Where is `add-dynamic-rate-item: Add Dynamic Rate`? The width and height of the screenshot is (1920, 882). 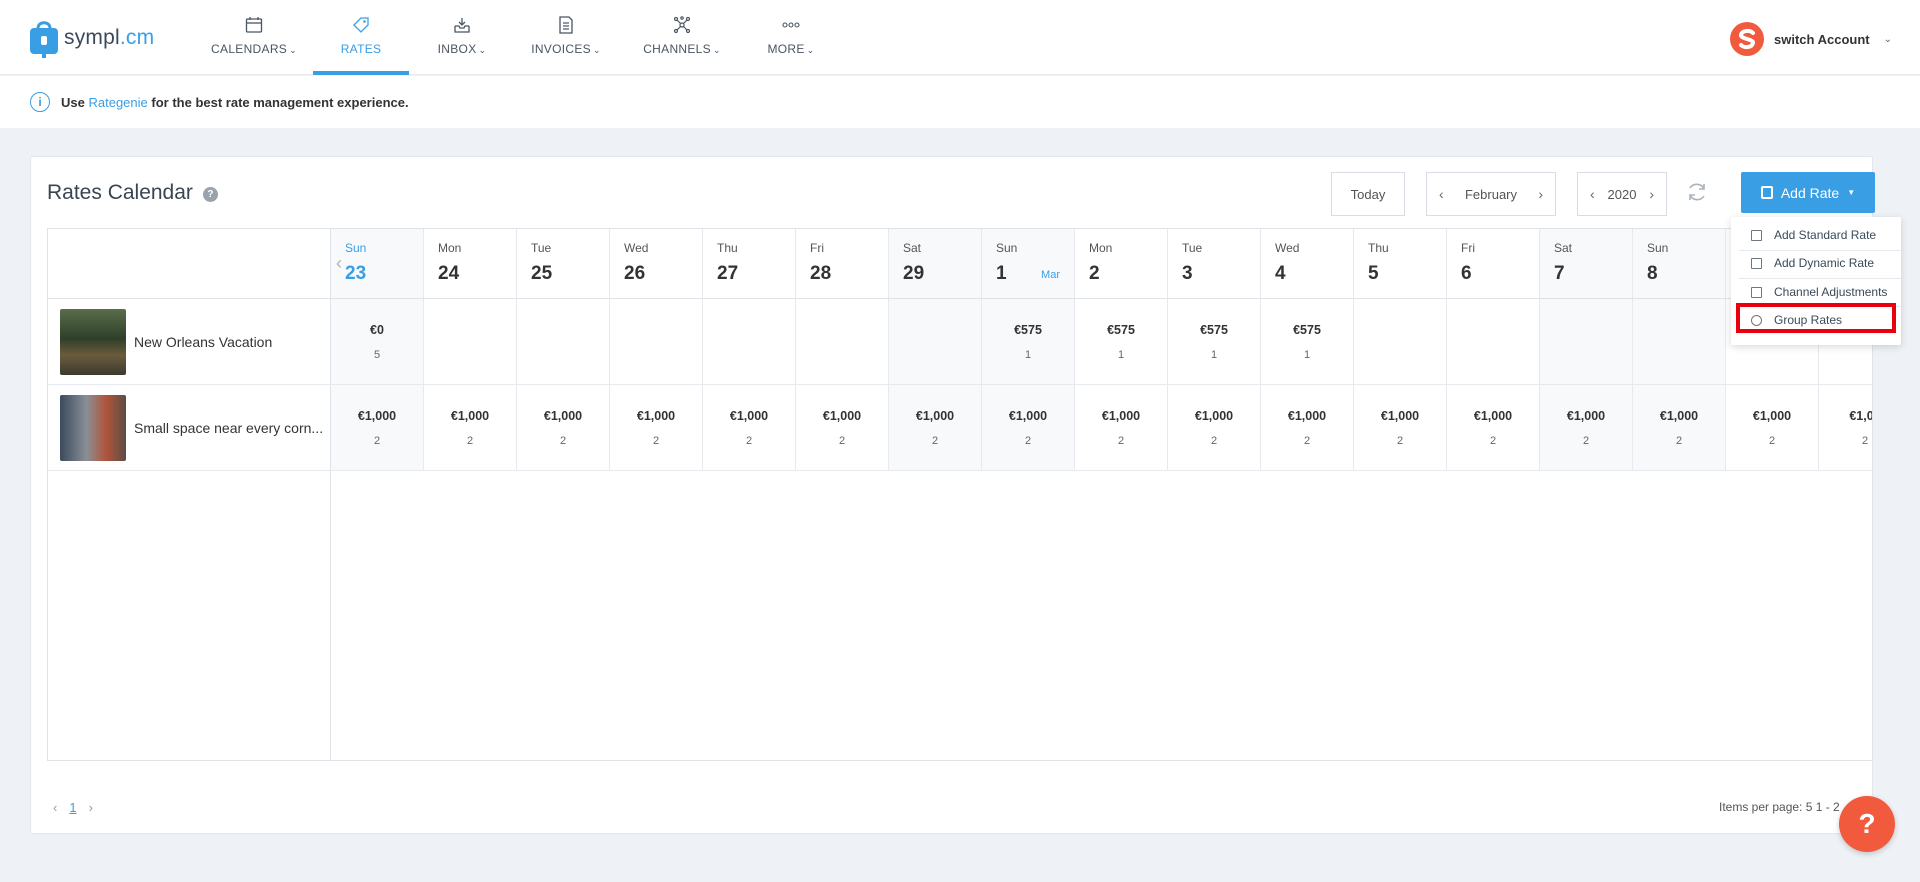
add-dynamic-rate-item: Add Dynamic Rate is located at coordinates (1816, 263).